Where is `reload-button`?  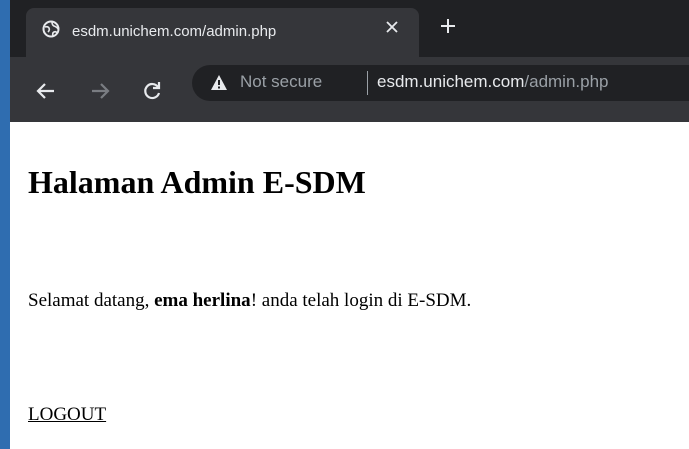
reload-button is located at coordinates (152, 91).